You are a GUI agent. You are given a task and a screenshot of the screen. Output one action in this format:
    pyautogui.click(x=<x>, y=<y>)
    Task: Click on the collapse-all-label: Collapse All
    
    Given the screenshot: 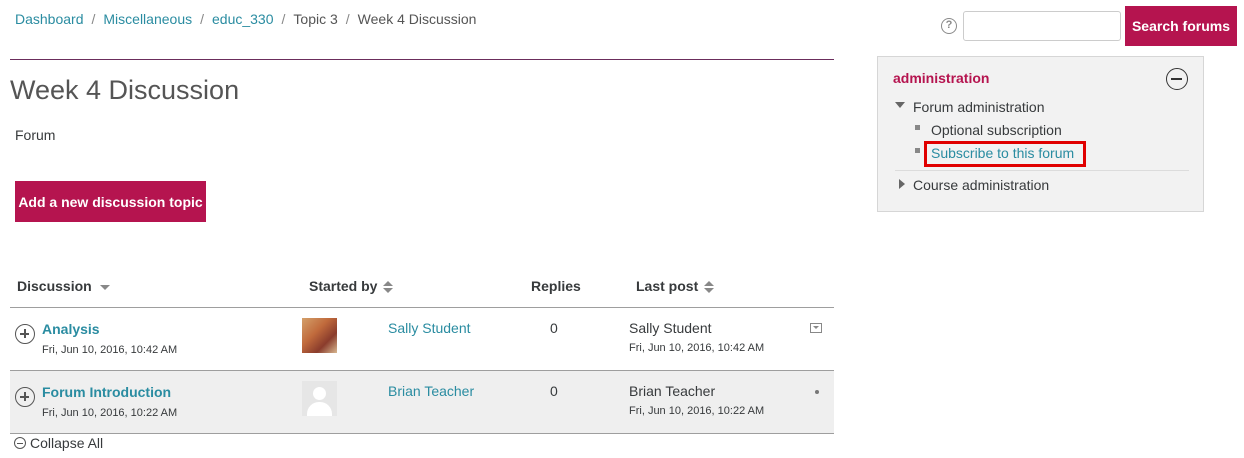 What is the action you would take?
    pyautogui.click(x=67, y=443)
    